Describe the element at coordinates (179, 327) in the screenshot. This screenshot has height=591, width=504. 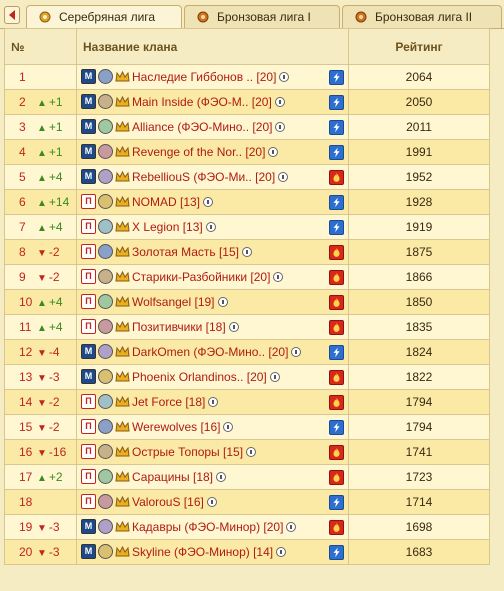
I see `clan-name-link: Позитивчики [18]` at that location.